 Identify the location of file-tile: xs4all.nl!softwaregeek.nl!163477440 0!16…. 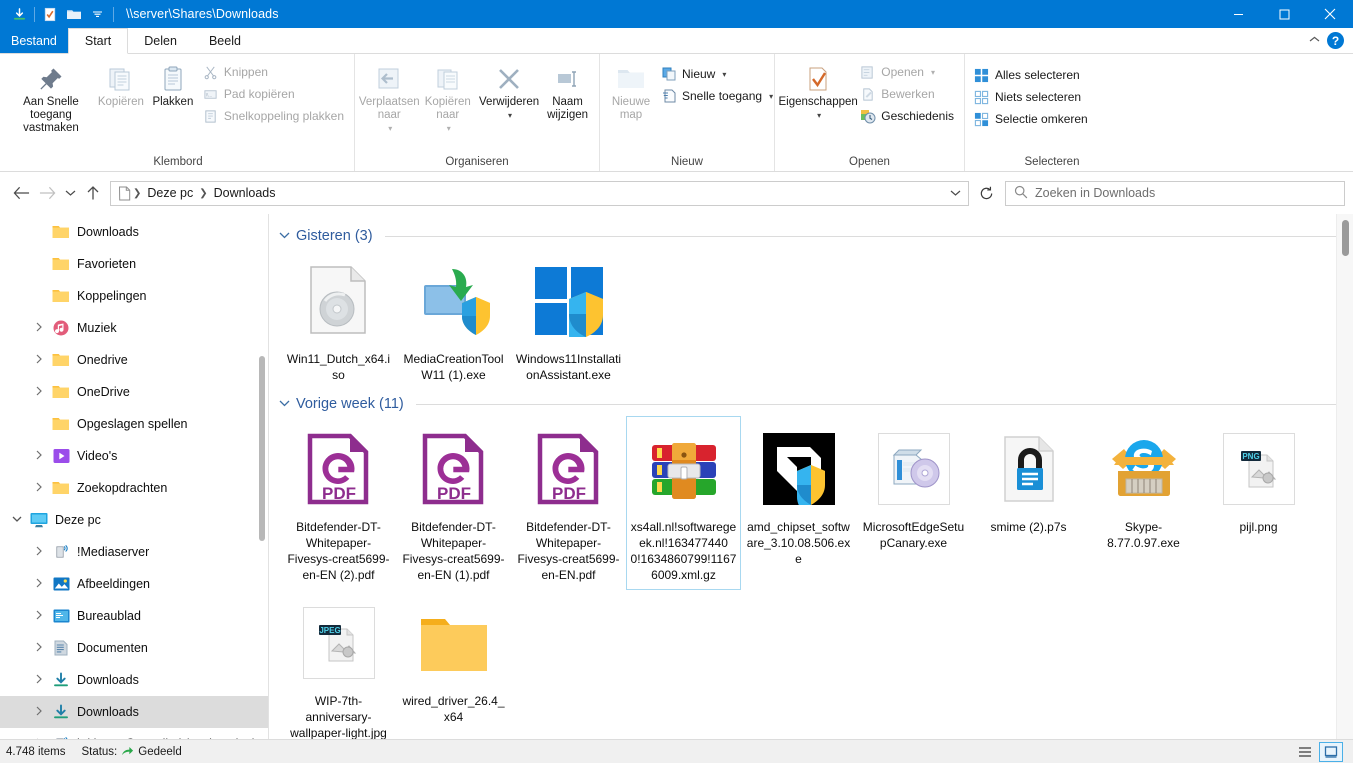
(683, 503).